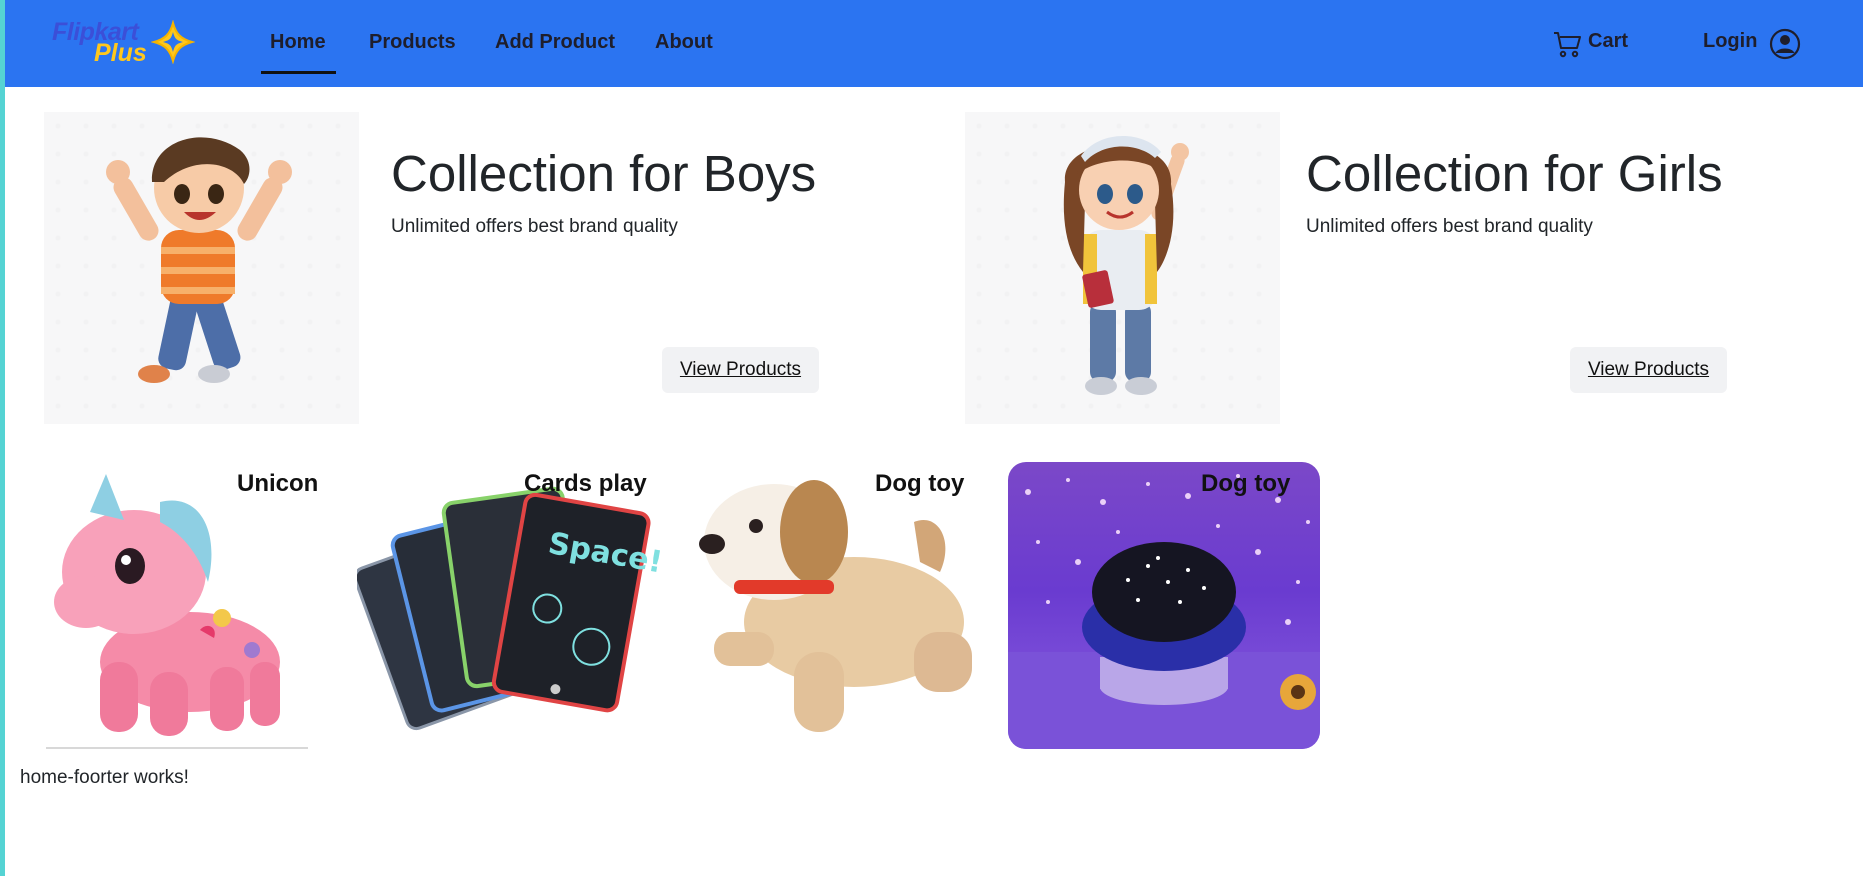 The height and width of the screenshot is (876, 1863). Describe the element at coordinates (1648, 370) in the screenshot. I see `girls-view-products-button: View Products` at that location.